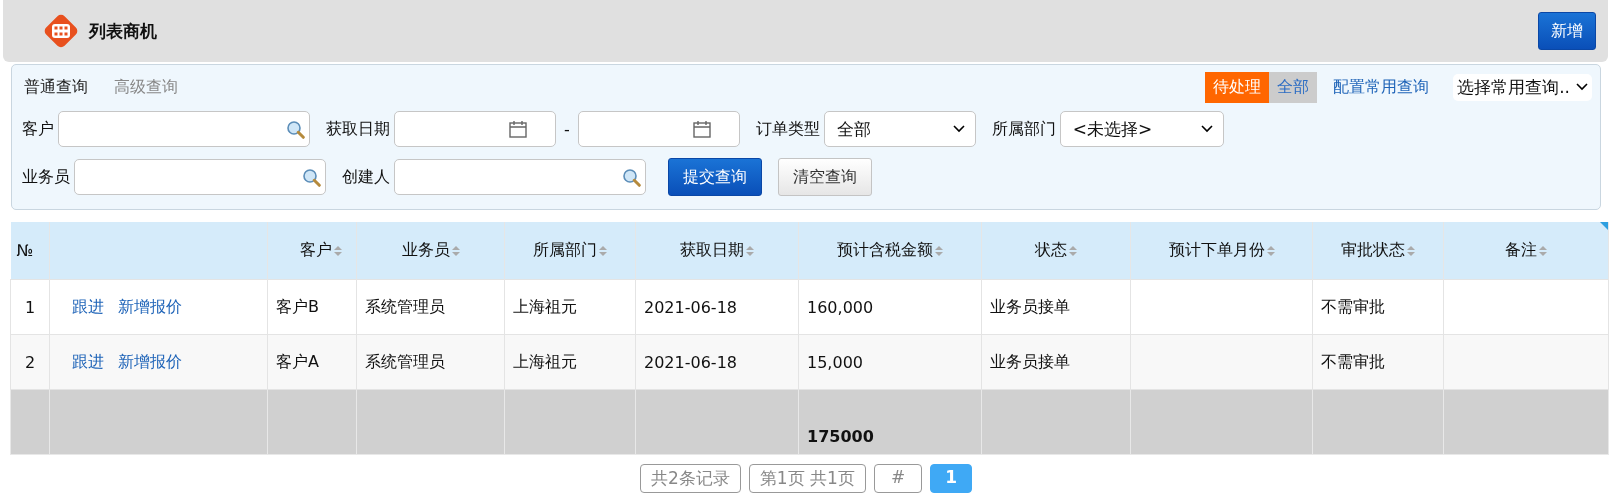 This screenshot has height=501, width=1612. I want to click on query-tab: 普通查询, so click(56, 87).